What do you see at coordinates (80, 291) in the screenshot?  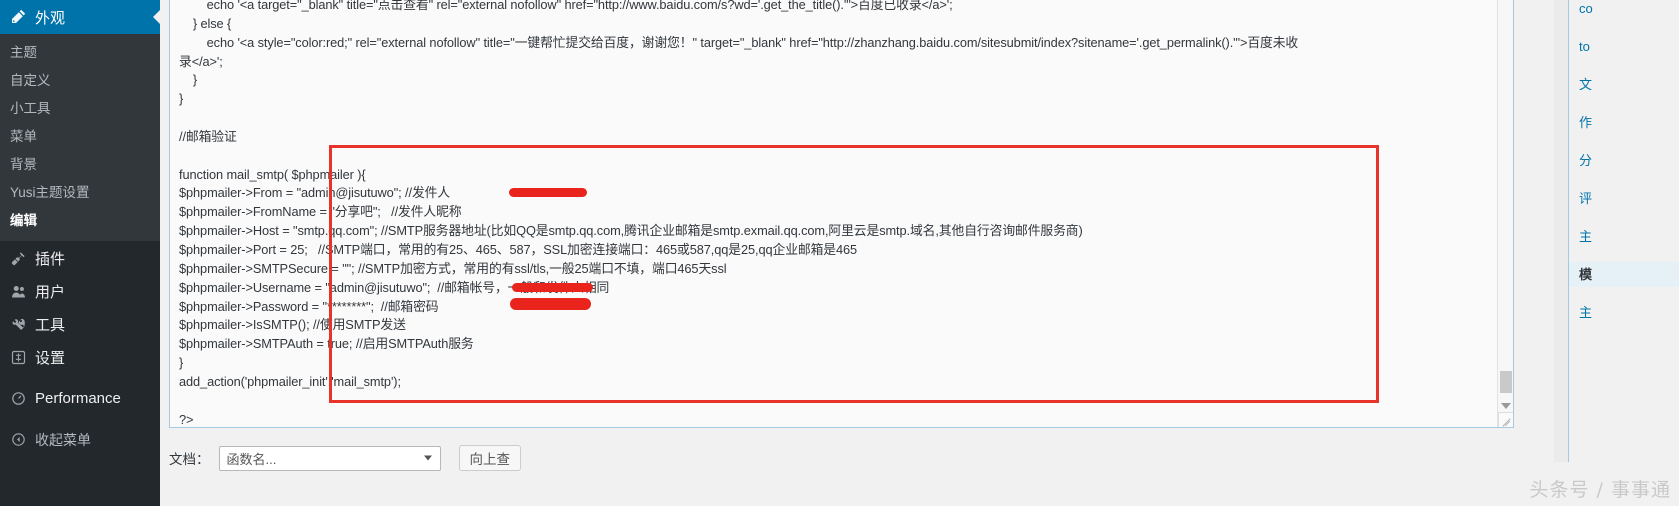 I see `sidebar-item-users: 用户` at bounding box center [80, 291].